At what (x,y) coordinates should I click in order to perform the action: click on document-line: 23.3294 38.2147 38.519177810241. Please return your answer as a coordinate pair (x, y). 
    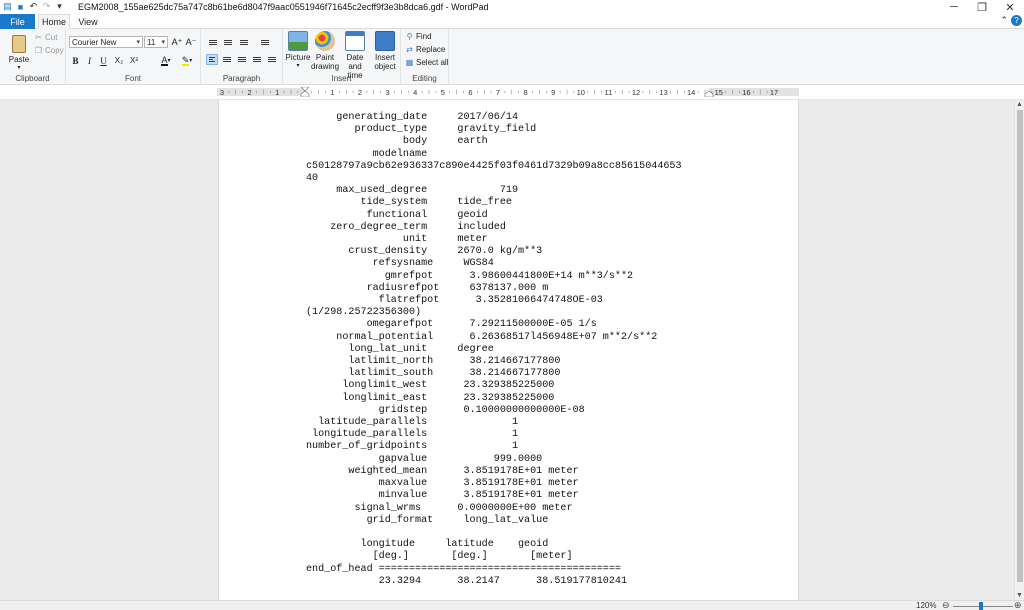
    Looking at the image, I should click on (494, 582).